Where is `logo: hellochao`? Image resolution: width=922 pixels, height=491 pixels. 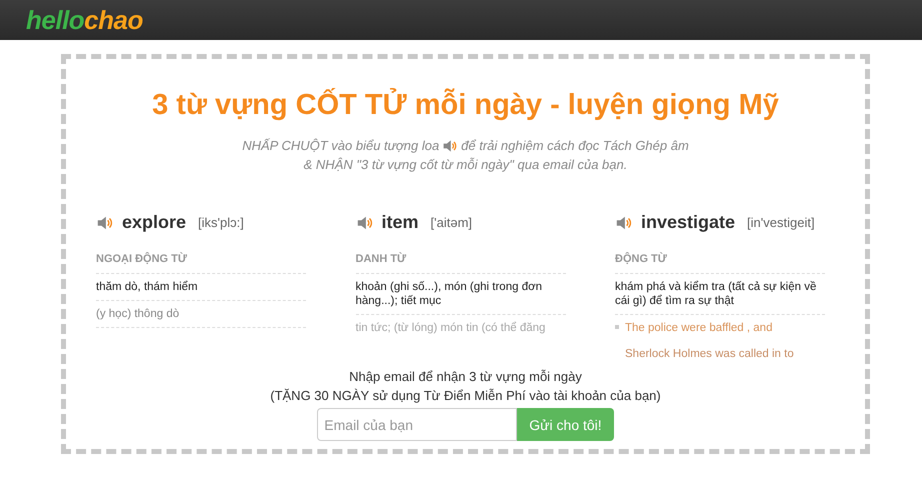
logo: hellochao is located at coordinates (84, 20).